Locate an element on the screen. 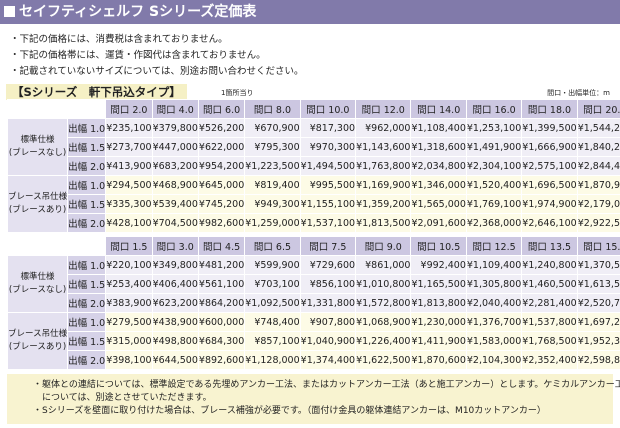  price-cell: ¥1,870,900 is located at coordinates (598, 185).